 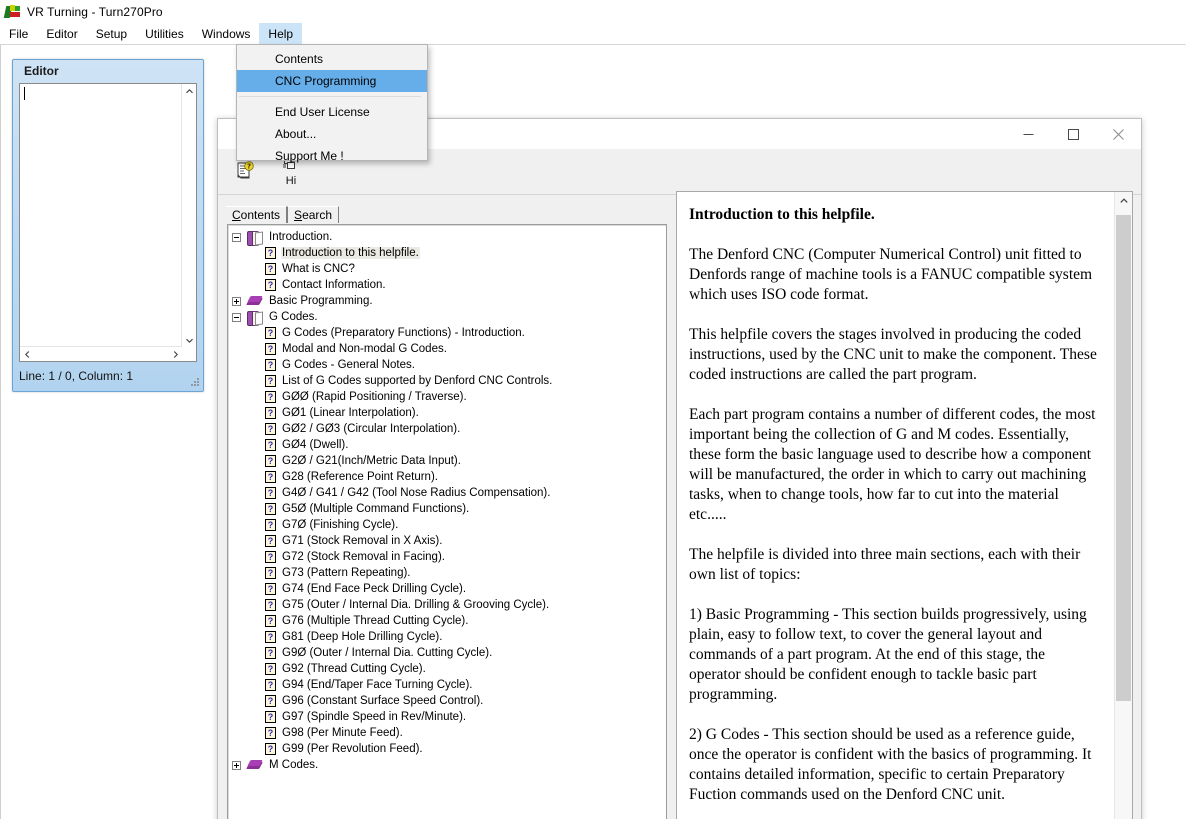 What do you see at coordinates (257, 214) in the screenshot?
I see `tab-contents: Contents` at bounding box center [257, 214].